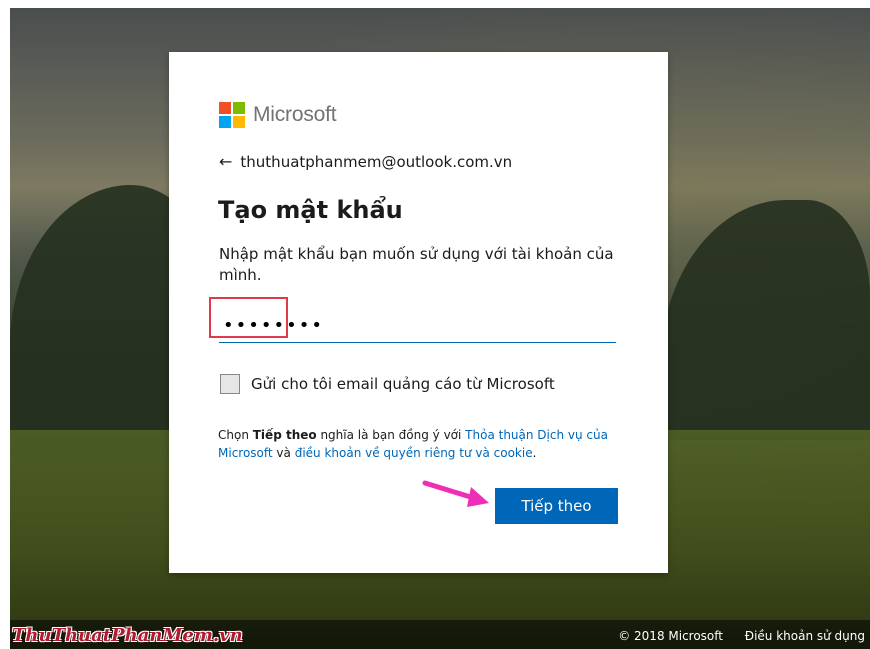 This screenshot has height=649, width=870. I want to click on terms-middle: nghĩa là bạn đồng ý với, so click(391, 435).